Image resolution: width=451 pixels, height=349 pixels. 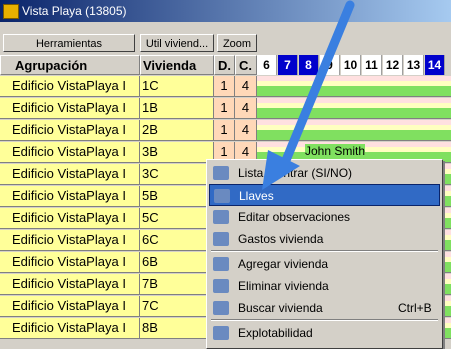 I want to click on binoculars-icon, so click(x=221, y=308).